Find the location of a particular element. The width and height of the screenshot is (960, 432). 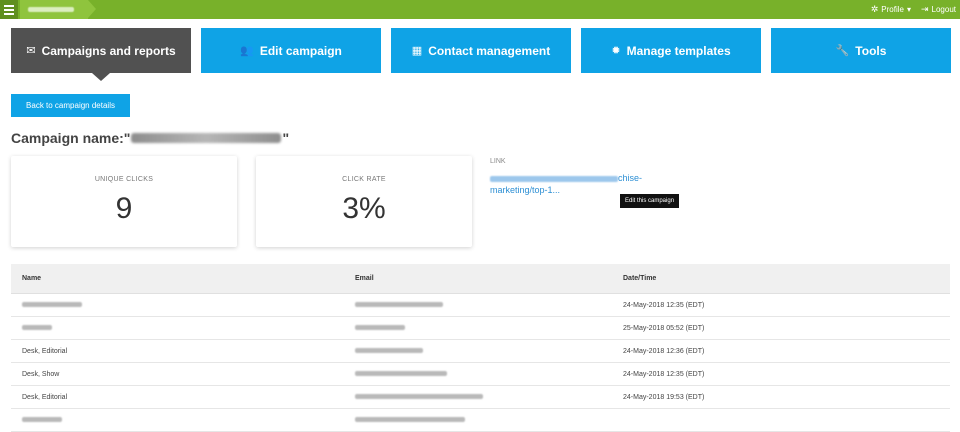

column-header-datetime: Date/Time is located at coordinates (781, 278).